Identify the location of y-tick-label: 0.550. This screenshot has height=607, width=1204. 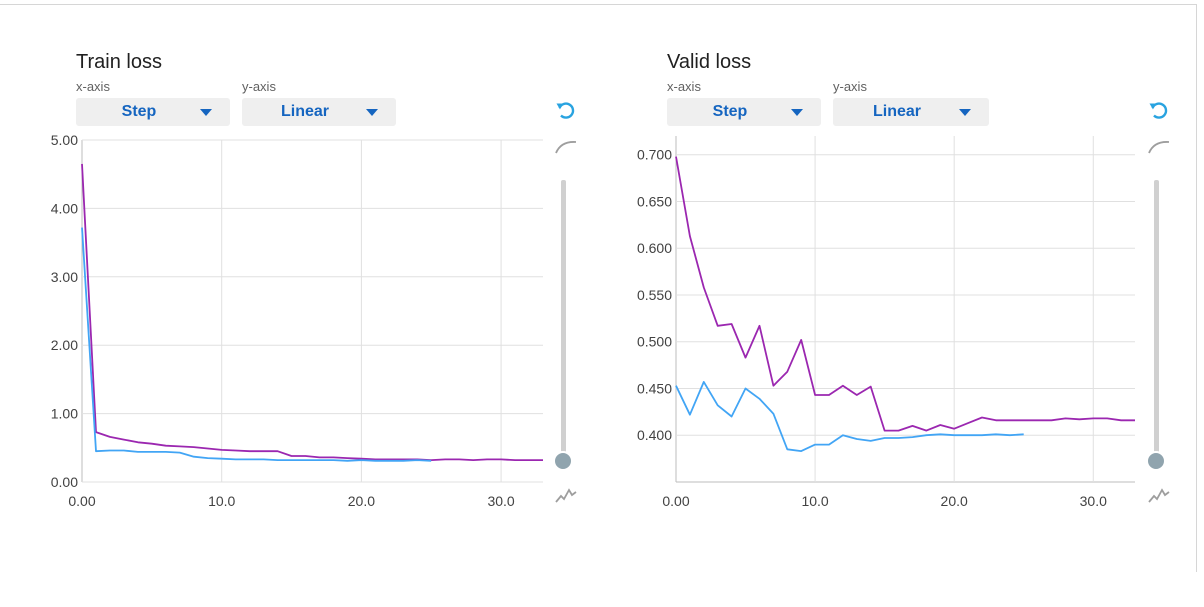
(654, 295).